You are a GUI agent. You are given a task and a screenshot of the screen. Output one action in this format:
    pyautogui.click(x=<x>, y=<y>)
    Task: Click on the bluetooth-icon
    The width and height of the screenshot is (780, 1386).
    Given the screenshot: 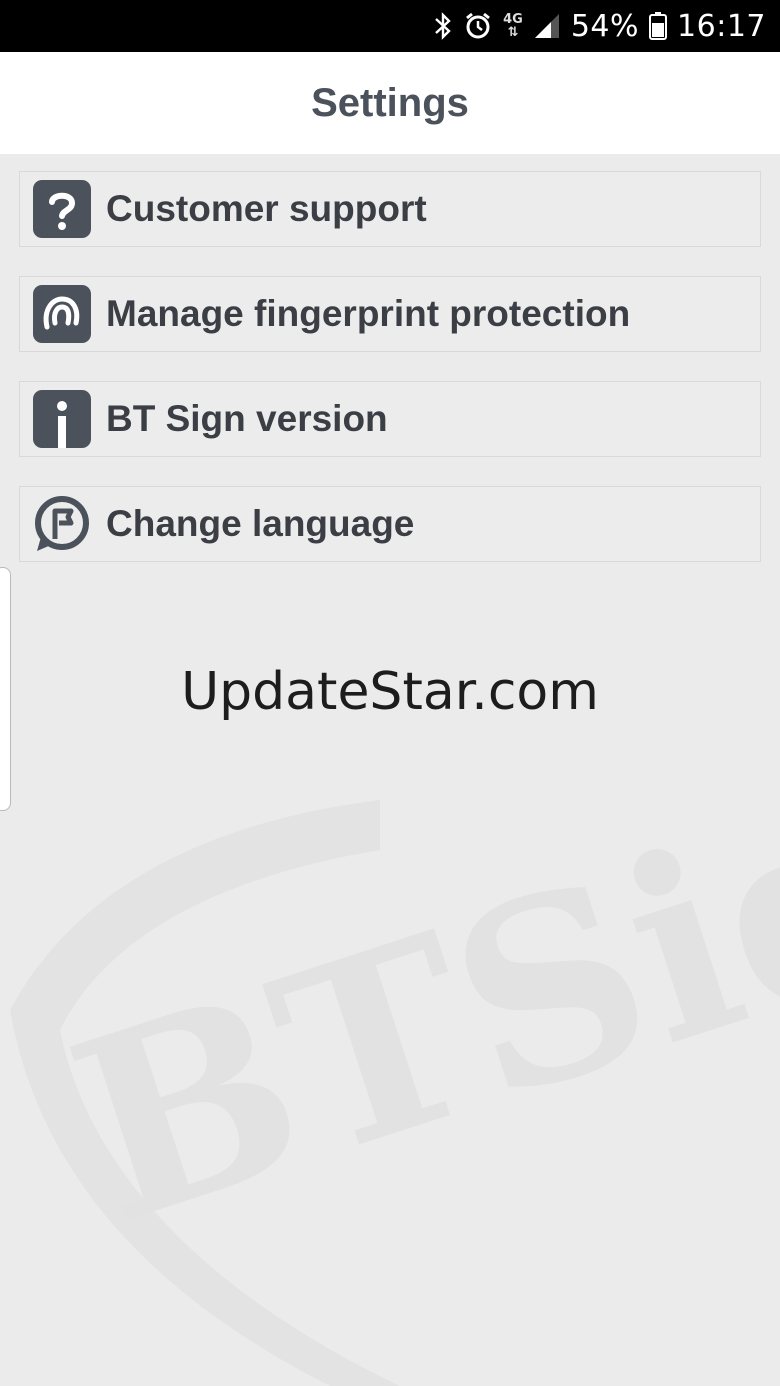 What is the action you would take?
    pyautogui.click(x=443, y=26)
    